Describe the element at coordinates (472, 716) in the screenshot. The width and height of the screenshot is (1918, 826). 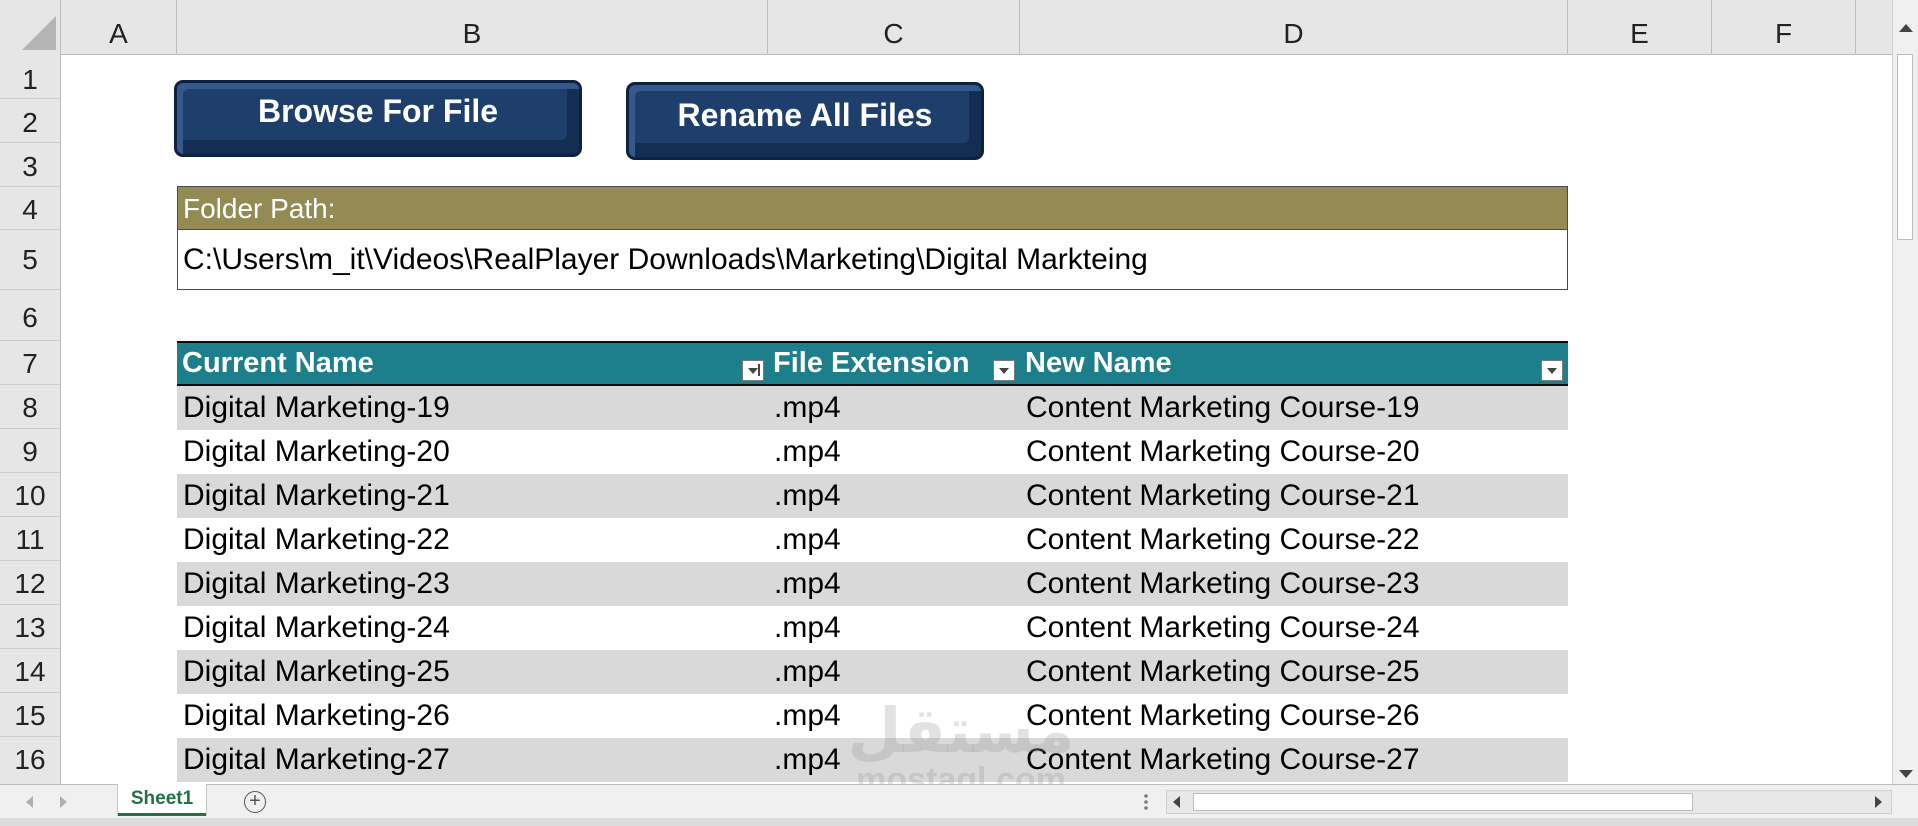
I see `current-name-cell: Digital Marketing-26` at that location.